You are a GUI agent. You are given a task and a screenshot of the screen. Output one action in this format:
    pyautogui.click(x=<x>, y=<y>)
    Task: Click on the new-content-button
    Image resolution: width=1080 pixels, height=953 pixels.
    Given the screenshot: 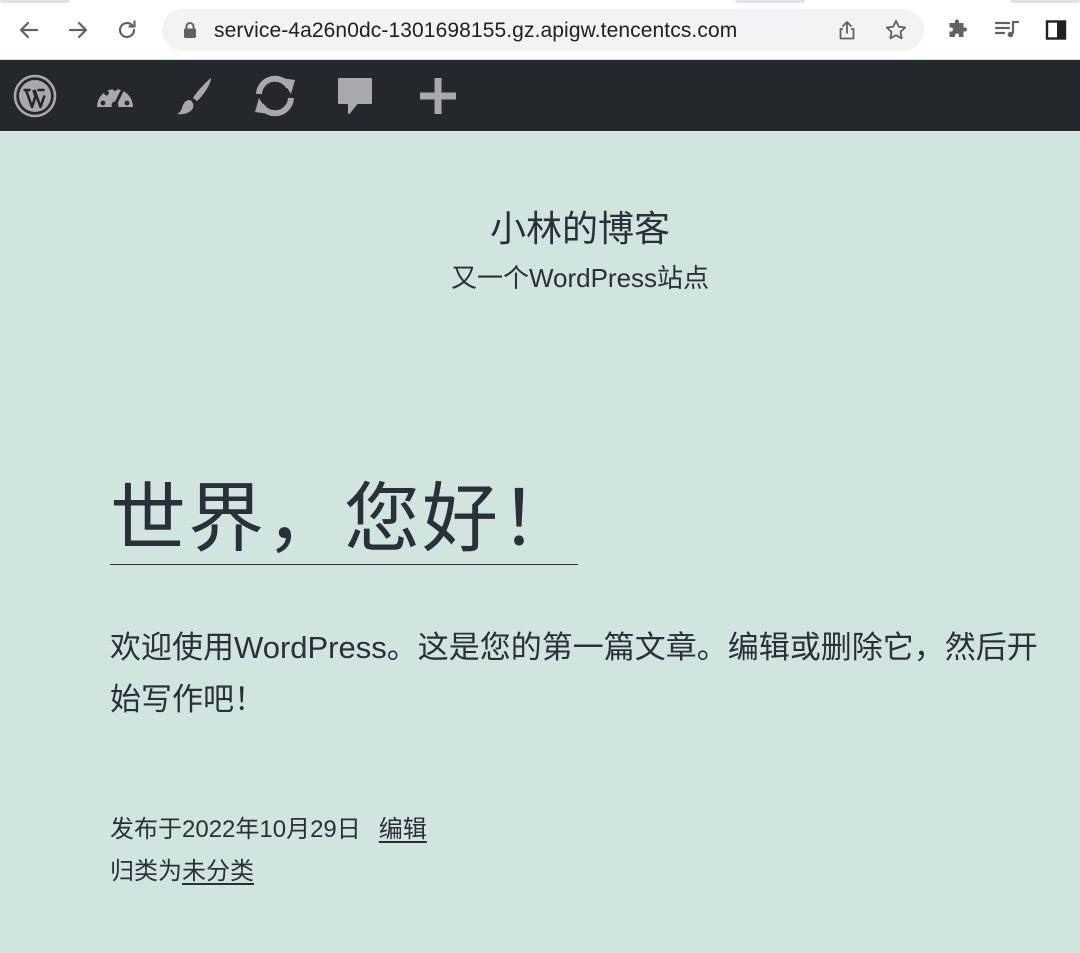 What is the action you would take?
    pyautogui.click(x=438, y=96)
    